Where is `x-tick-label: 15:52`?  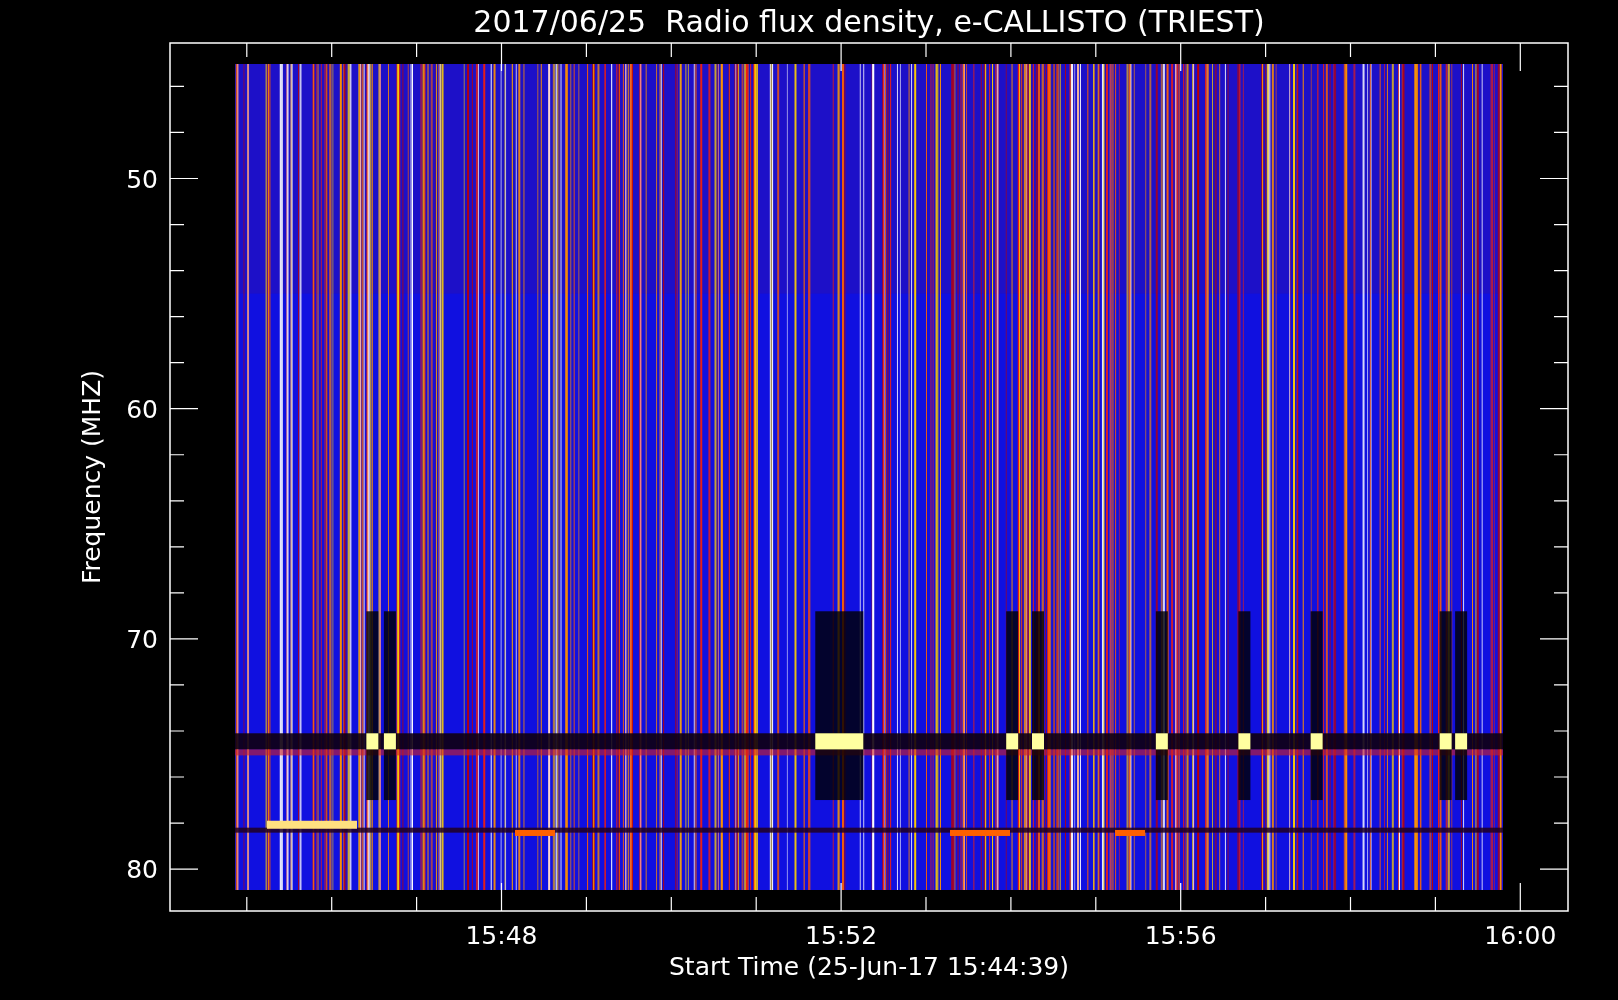 x-tick-label: 15:52 is located at coordinates (841, 935).